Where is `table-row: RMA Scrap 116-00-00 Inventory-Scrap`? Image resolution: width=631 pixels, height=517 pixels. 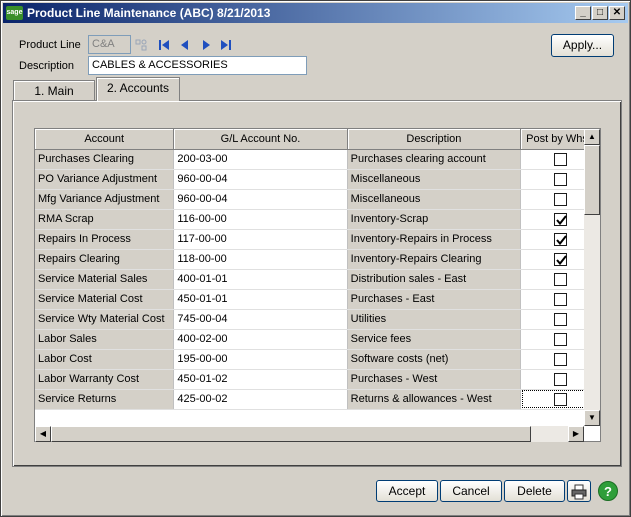 table-row: RMA Scrap 116-00-00 Inventory-Scrap is located at coordinates (317, 219).